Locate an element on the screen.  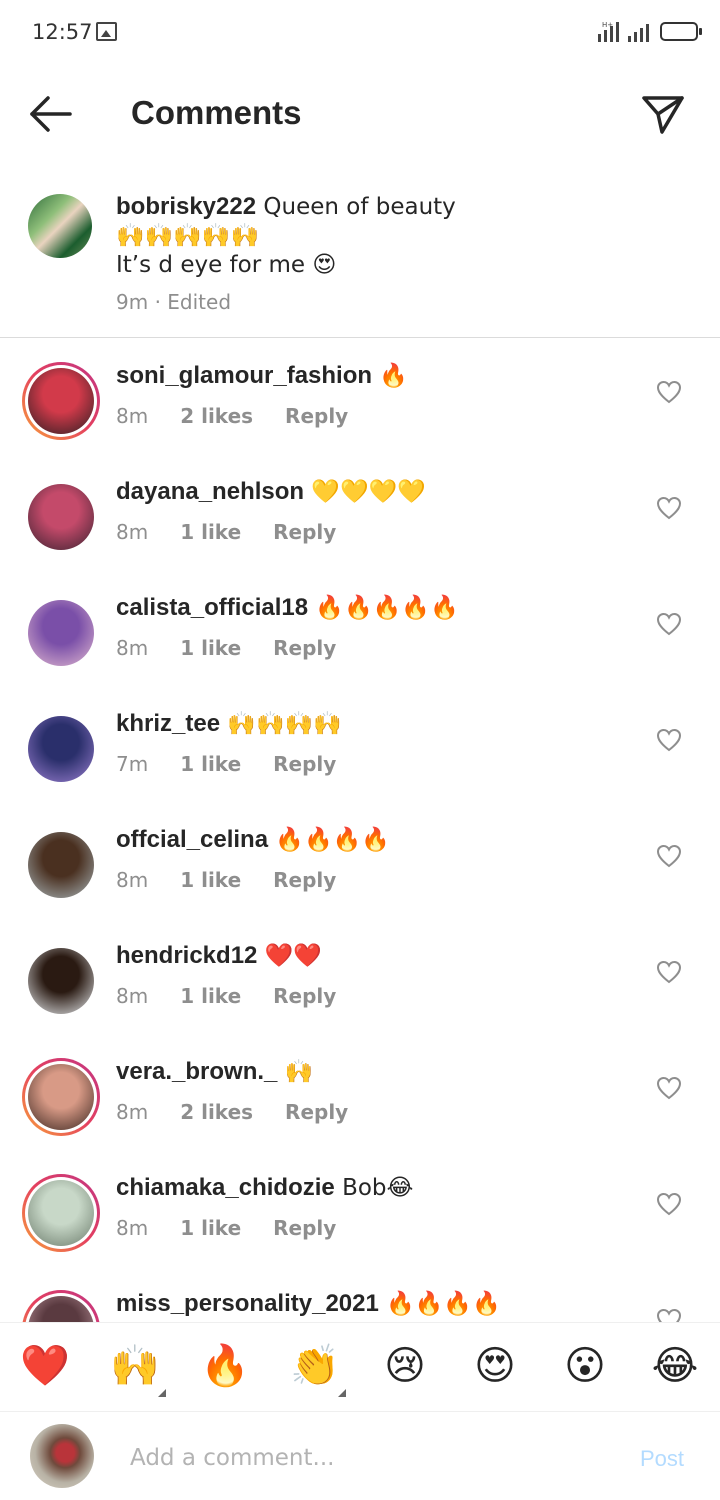
caption-username: bobrisky222 is located at coordinates (186, 206).